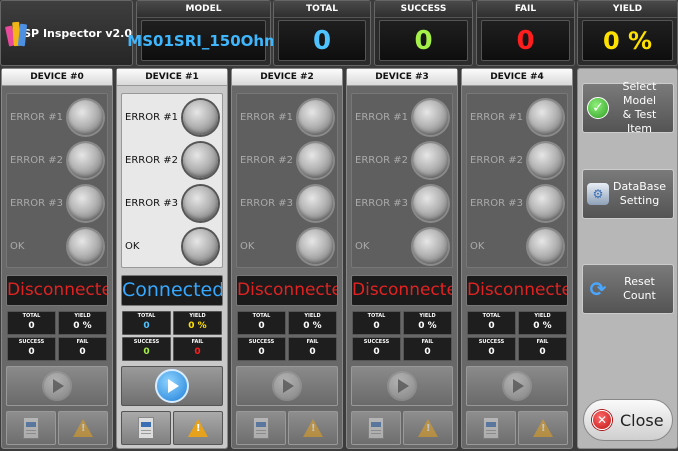 The image size is (678, 451). I want to click on total-label: TOTAL, so click(322, 9).